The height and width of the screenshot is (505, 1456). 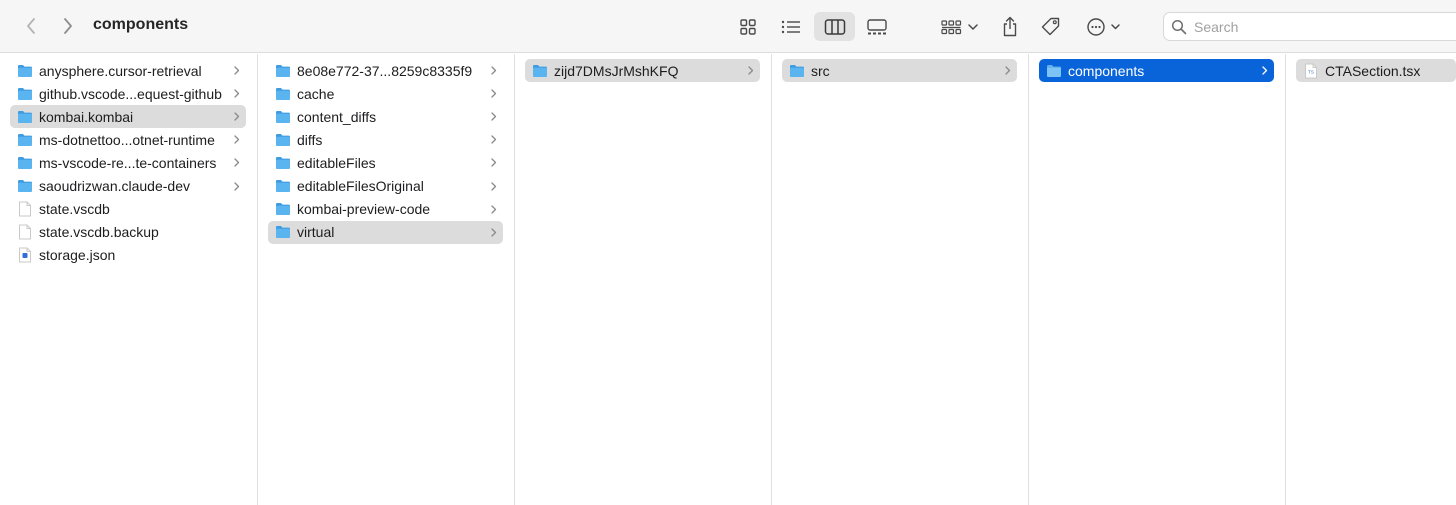 What do you see at coordinates (364, 209) in the screenshot?
I see `item-label: kombai-preview-code` at bounding box center [364, 209].